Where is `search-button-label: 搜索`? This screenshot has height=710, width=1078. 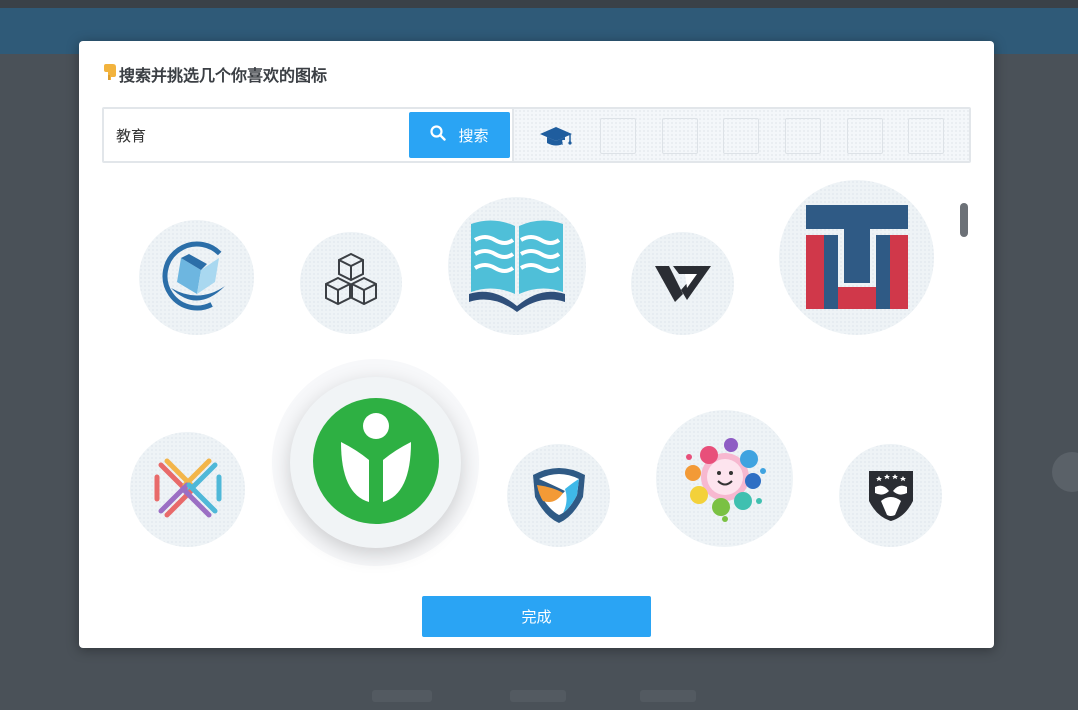 search-button-label: 搜索 is located at coordinates (473, 135).